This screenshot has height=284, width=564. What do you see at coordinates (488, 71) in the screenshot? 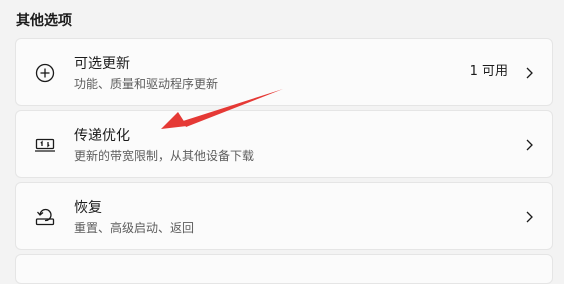
I see `optional-updates-count: 1 可用` at bounding box center [488, 71].